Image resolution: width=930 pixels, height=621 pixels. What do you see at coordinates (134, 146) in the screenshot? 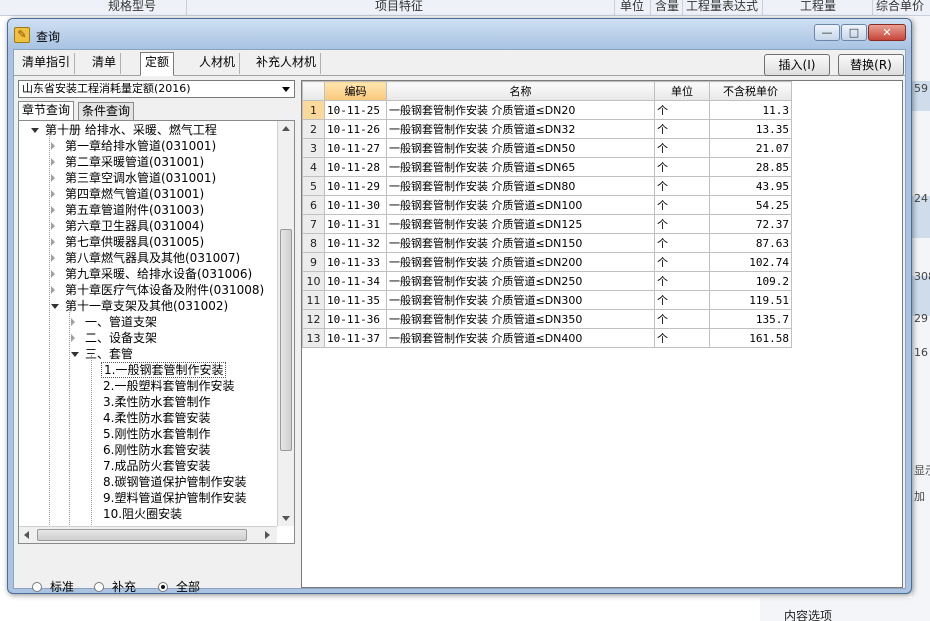
I see `tree-node: 第一章给排水管道(031001)` at bounding box center [134, 146].